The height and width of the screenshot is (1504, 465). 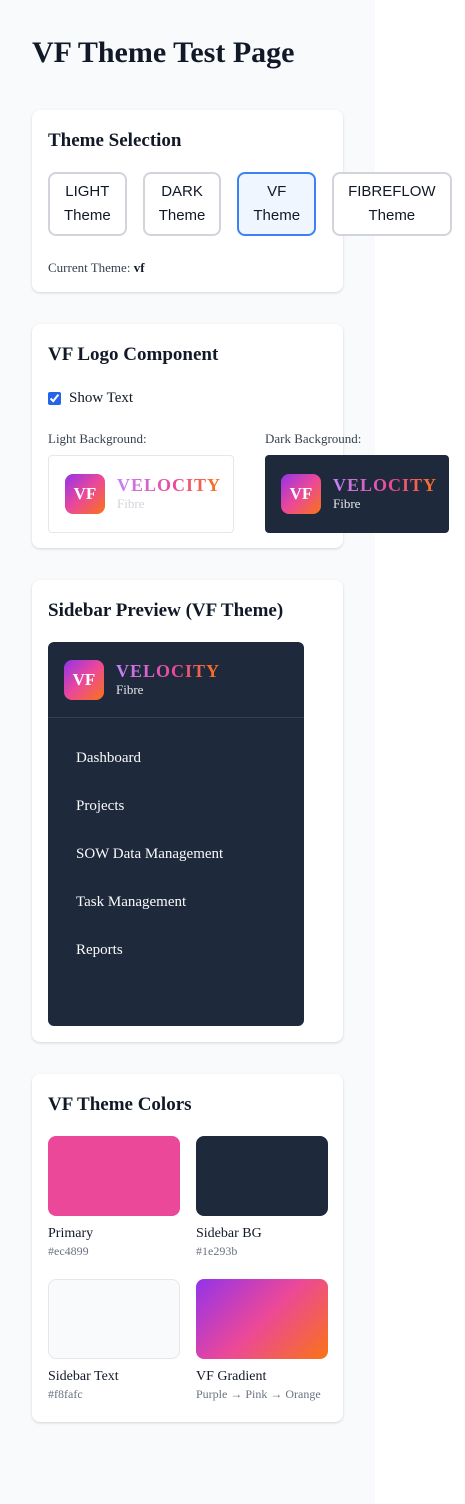 I want to click on sidebar-preview-heading: Sidebar Preview (VF Theme), so click(x=166, y=610).